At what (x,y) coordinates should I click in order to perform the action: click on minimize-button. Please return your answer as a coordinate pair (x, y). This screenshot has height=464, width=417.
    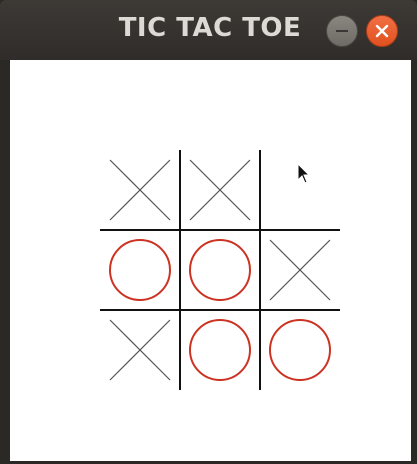
    Looking at the image, I should click on (342, 31).